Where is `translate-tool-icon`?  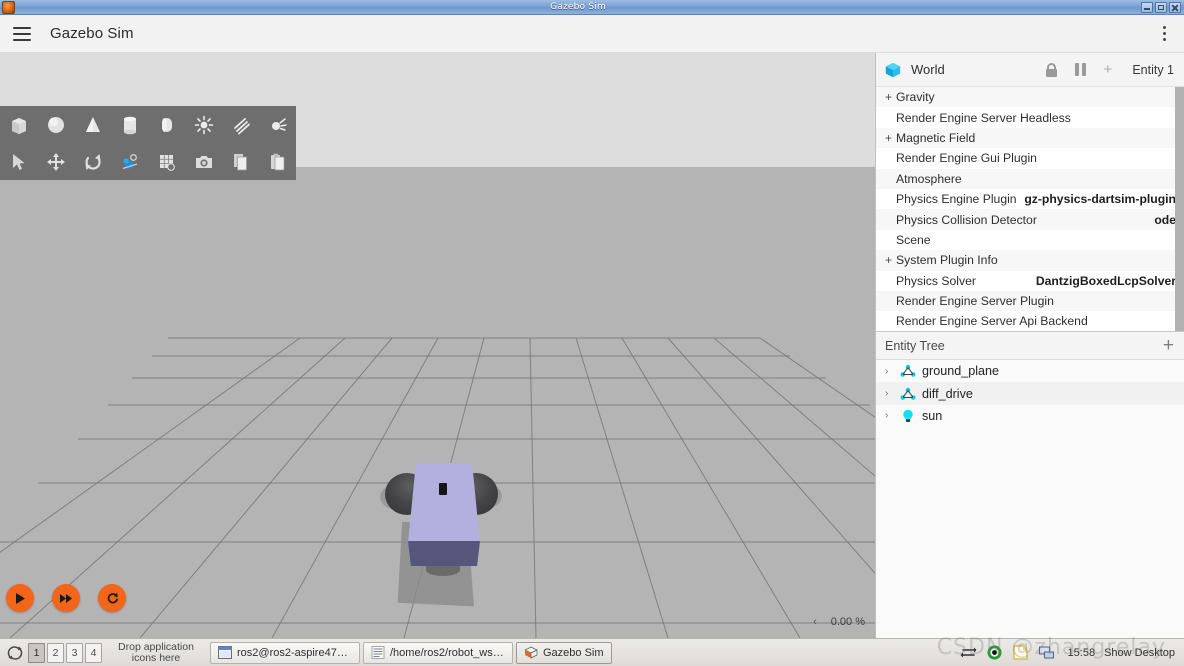 translate-tool-icon is located at coordinates (55, 161).